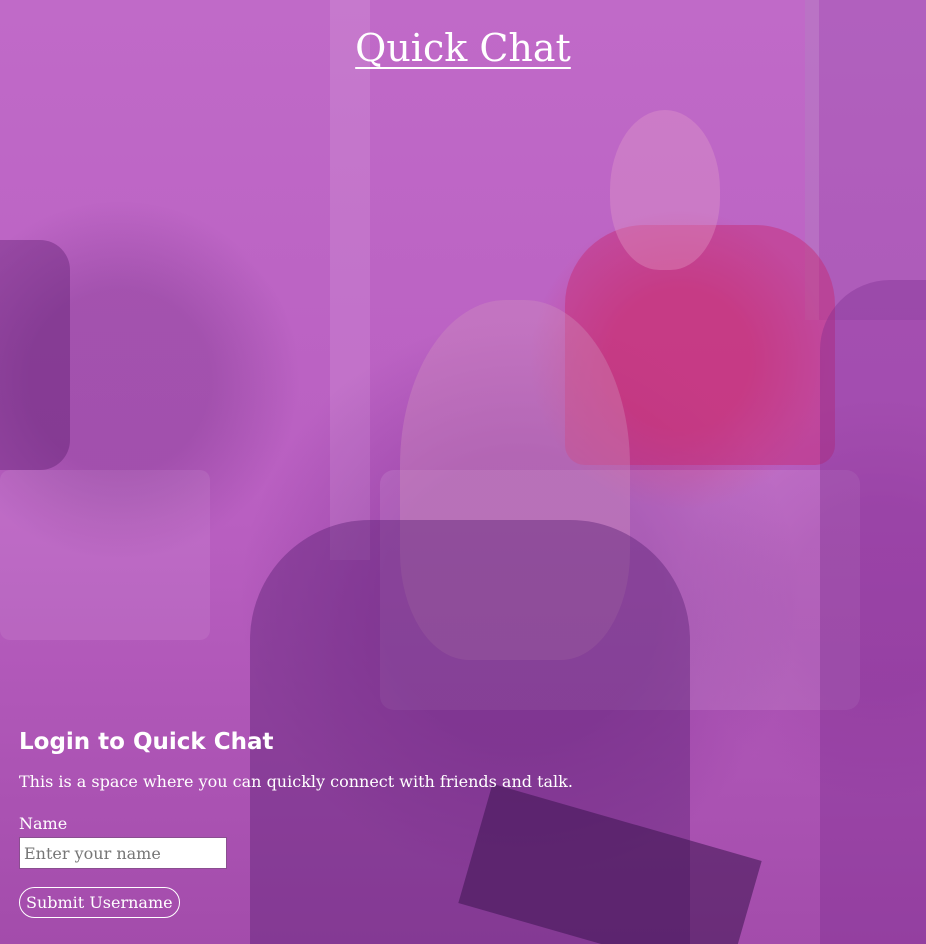 The width and height of the screenshot is (926, 944). I want to click on background-person-right, so click(873, 612).